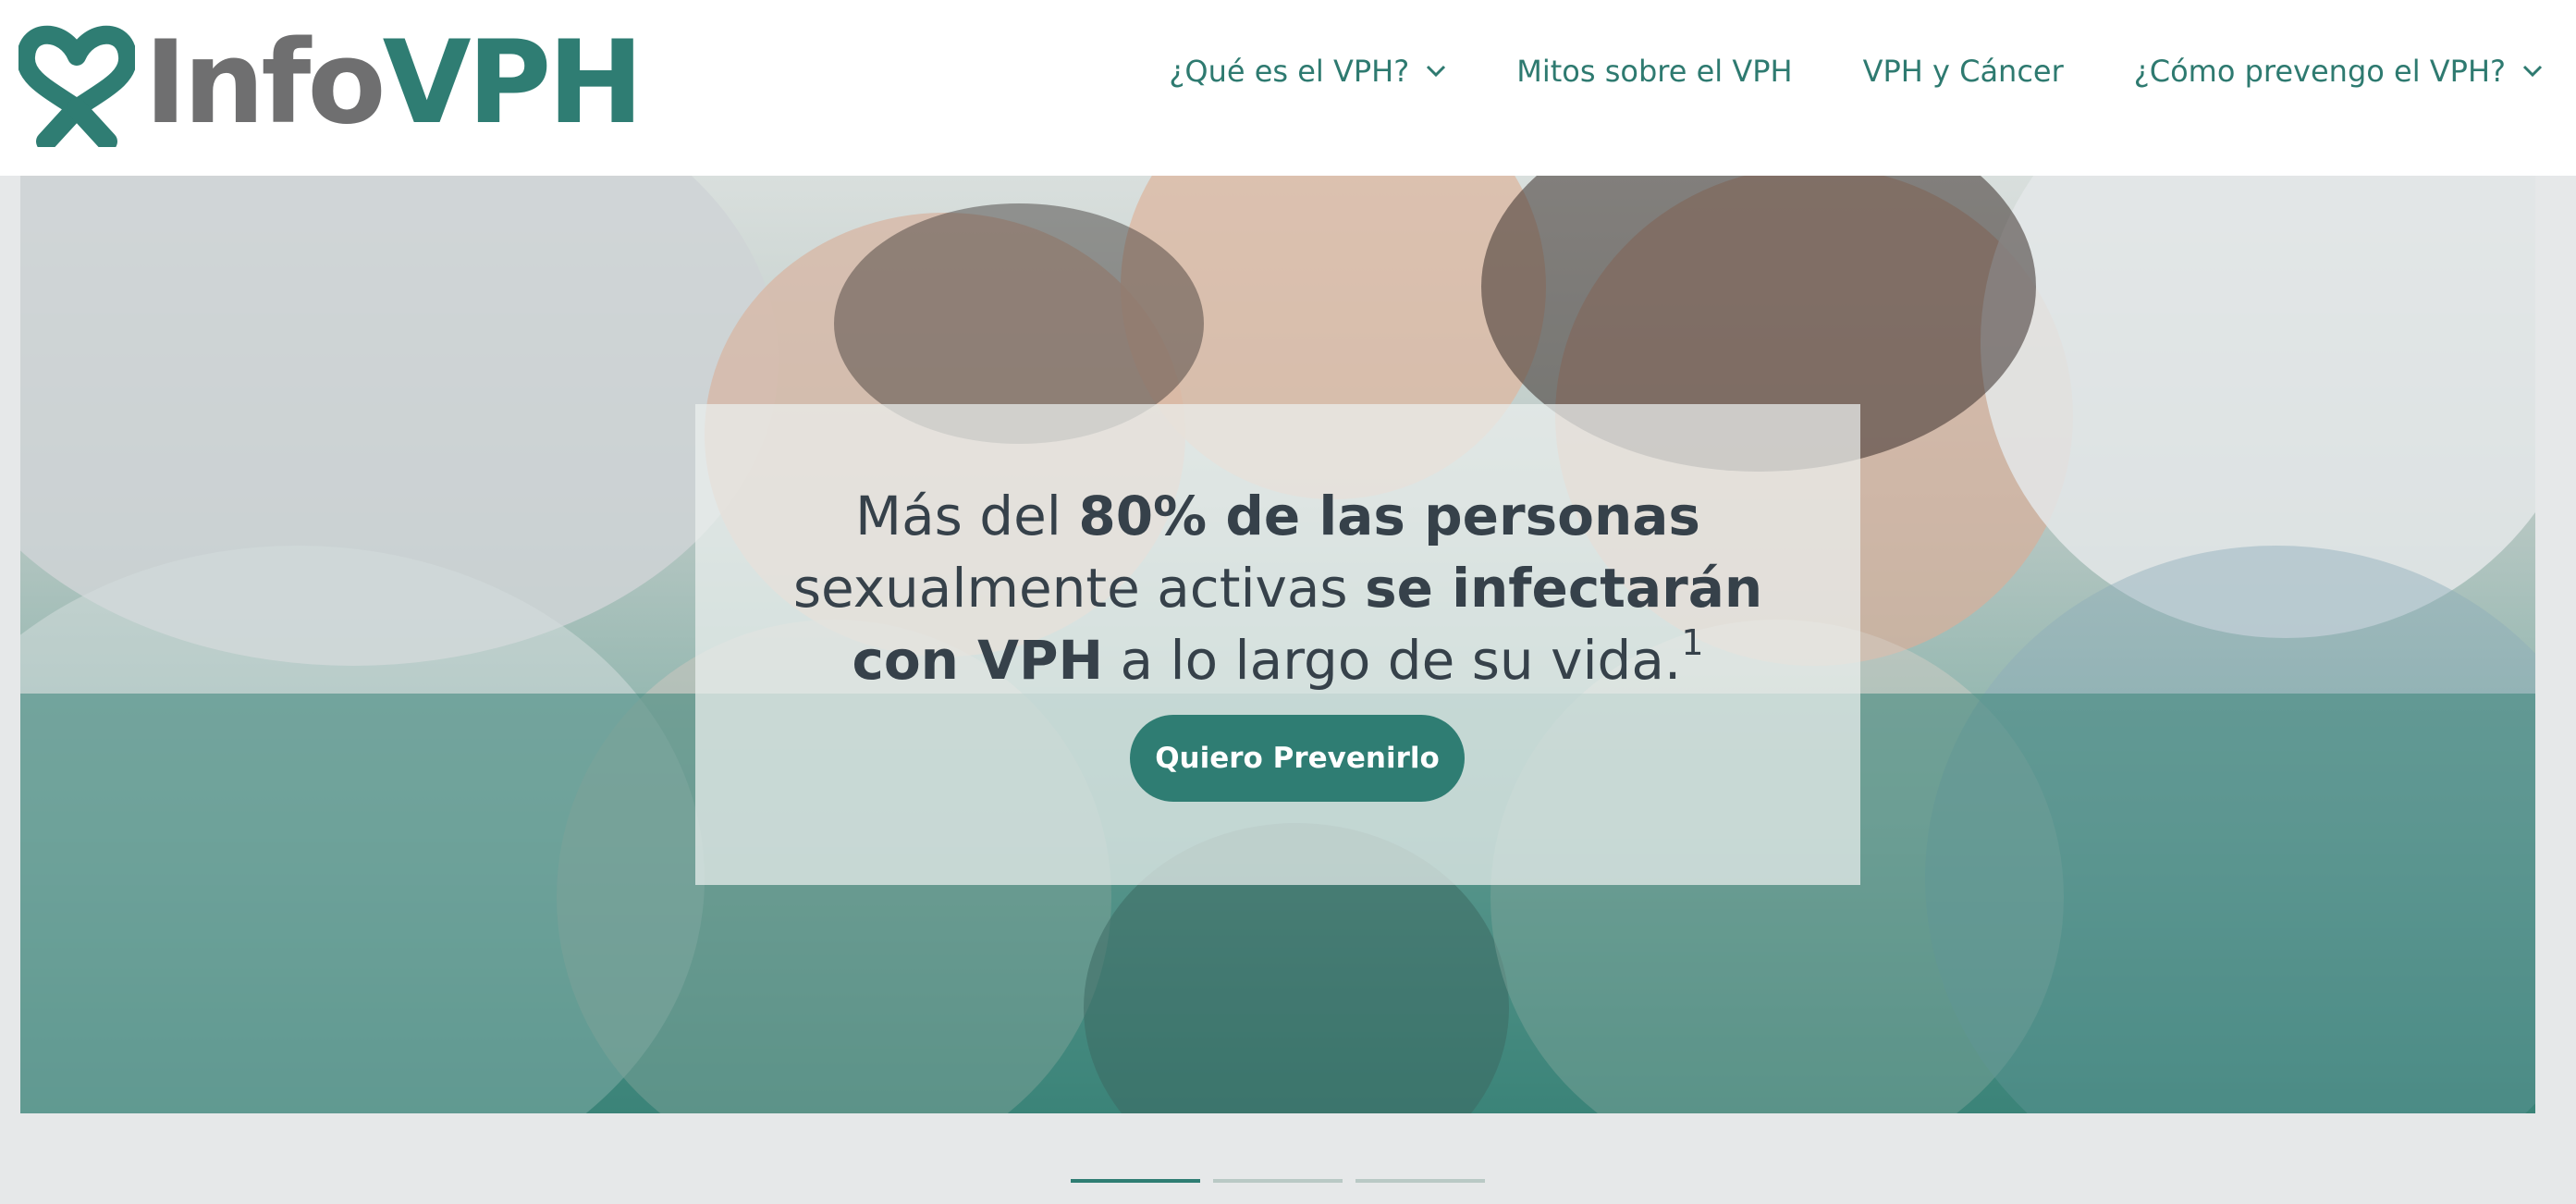 The image size is (2576, 1204). What do you see at coordinates (1079, 588) in the screenshot?
I see `headline-text: sexualmente activas` at bounding box center [1079, 588].